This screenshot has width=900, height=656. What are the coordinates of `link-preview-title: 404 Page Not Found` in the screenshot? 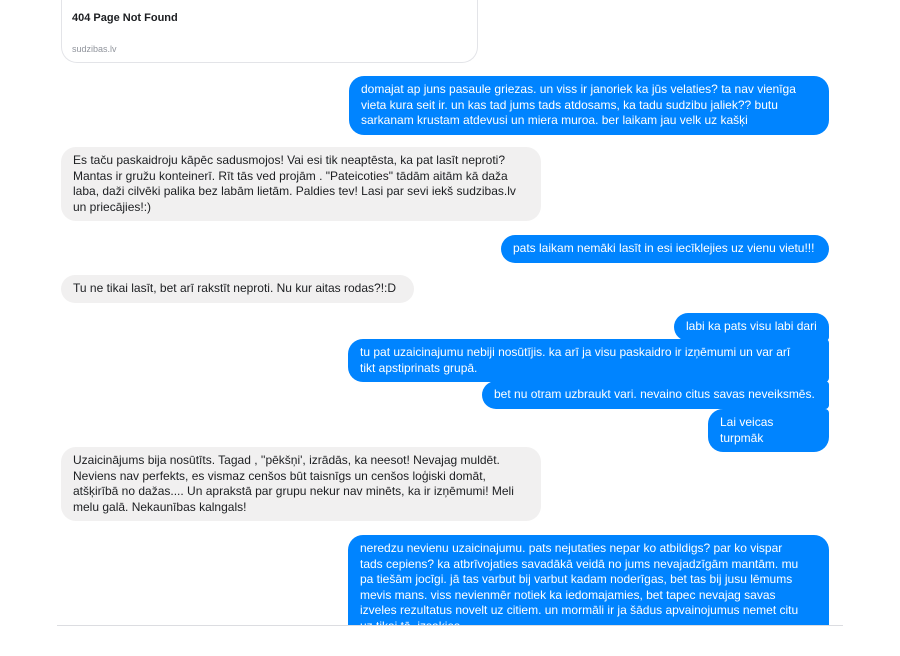 It's located at (125, 18).